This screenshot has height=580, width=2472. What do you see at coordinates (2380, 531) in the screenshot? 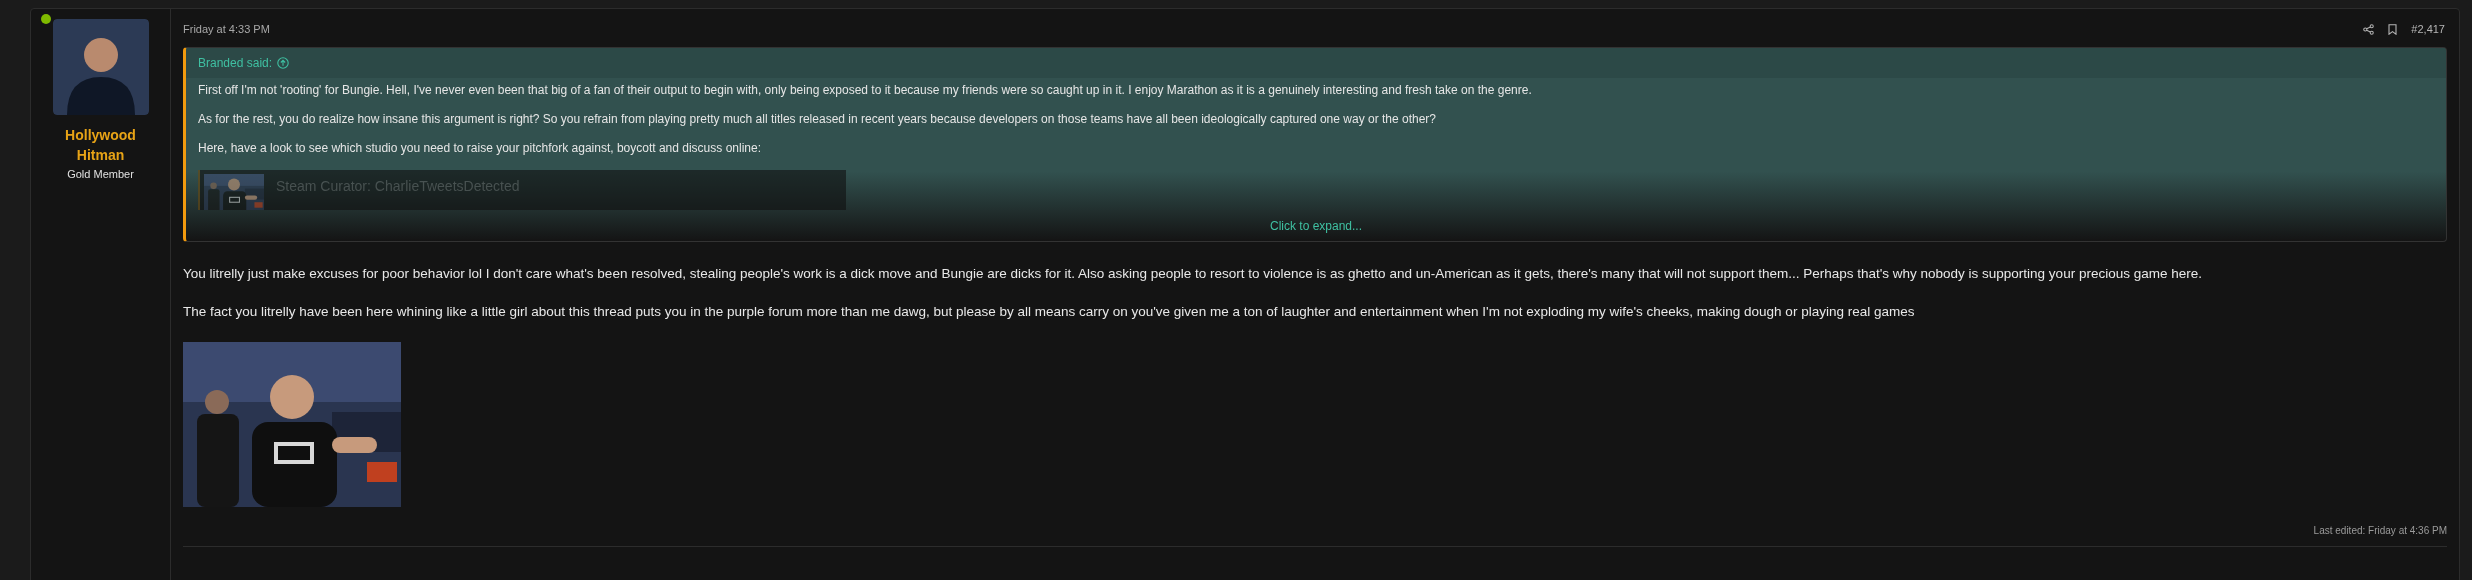
I see `last-edited: Last edited: Friday at 4:36 PM` at bounding box center [2380, 531].